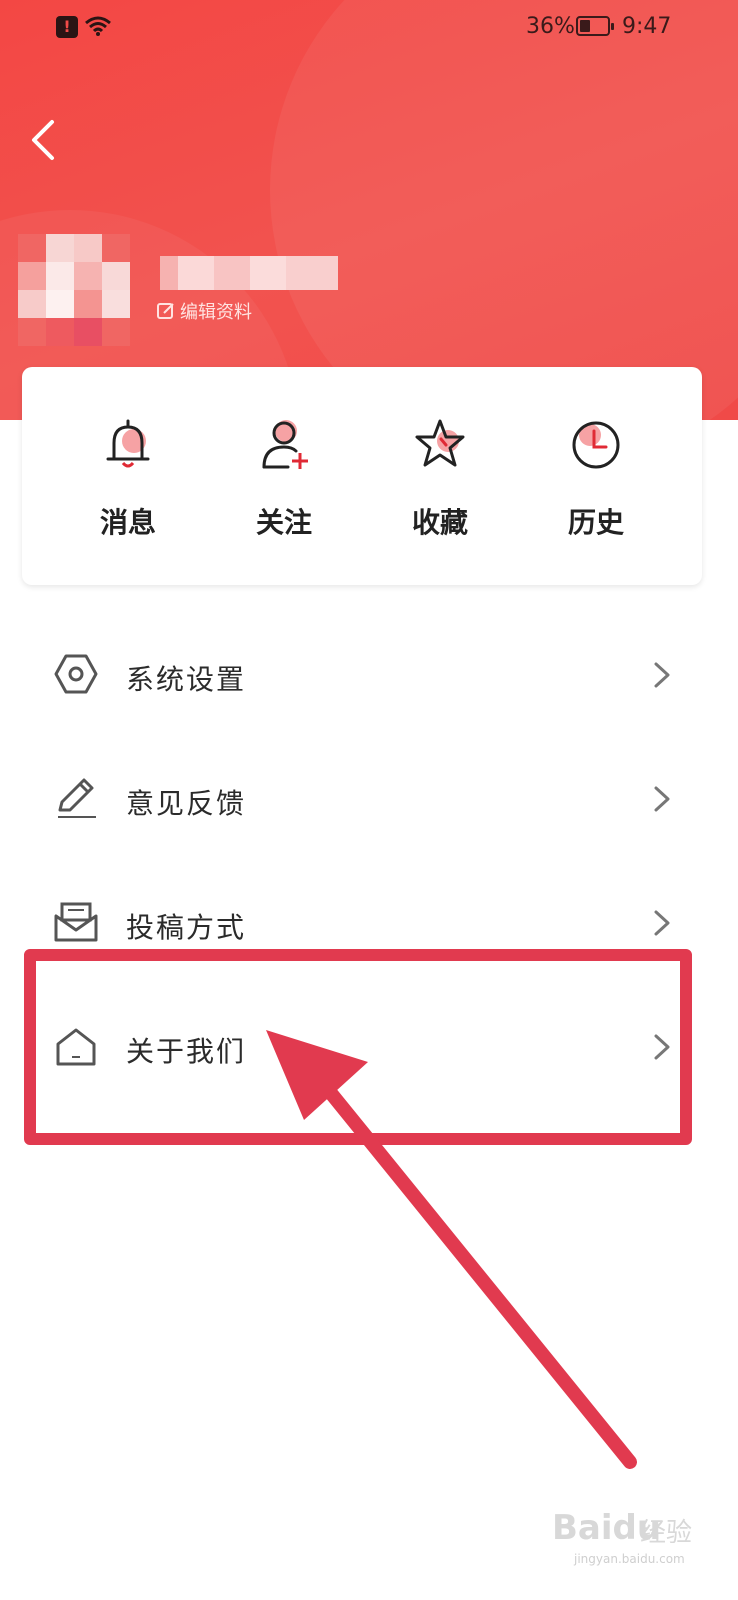 The image size is (738, 1600). Describe the element at coordinates (629, 1559) in the screenshot. I see `watermark-url: jingyan.baidu.com` at that location.